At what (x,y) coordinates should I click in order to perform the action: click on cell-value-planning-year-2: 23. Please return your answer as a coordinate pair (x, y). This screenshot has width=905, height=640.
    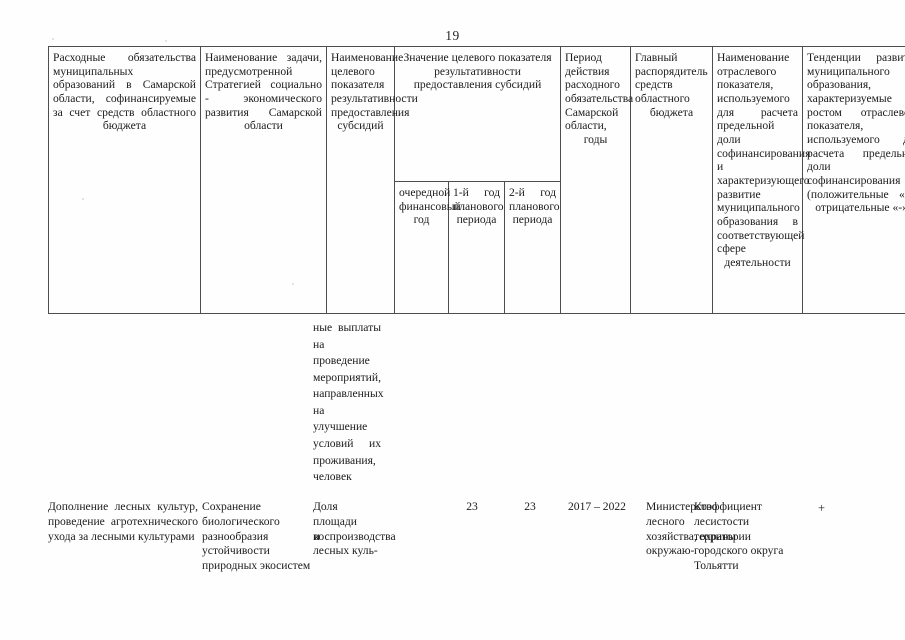
    Looking at the image, I should click on (530, 506).